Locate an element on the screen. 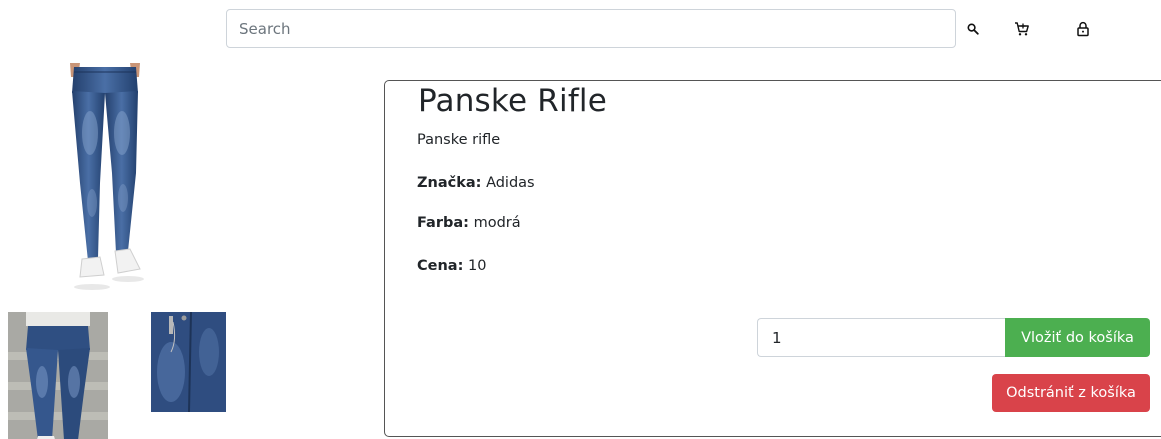  color-value: modrá is located at coordinates (497, 223).